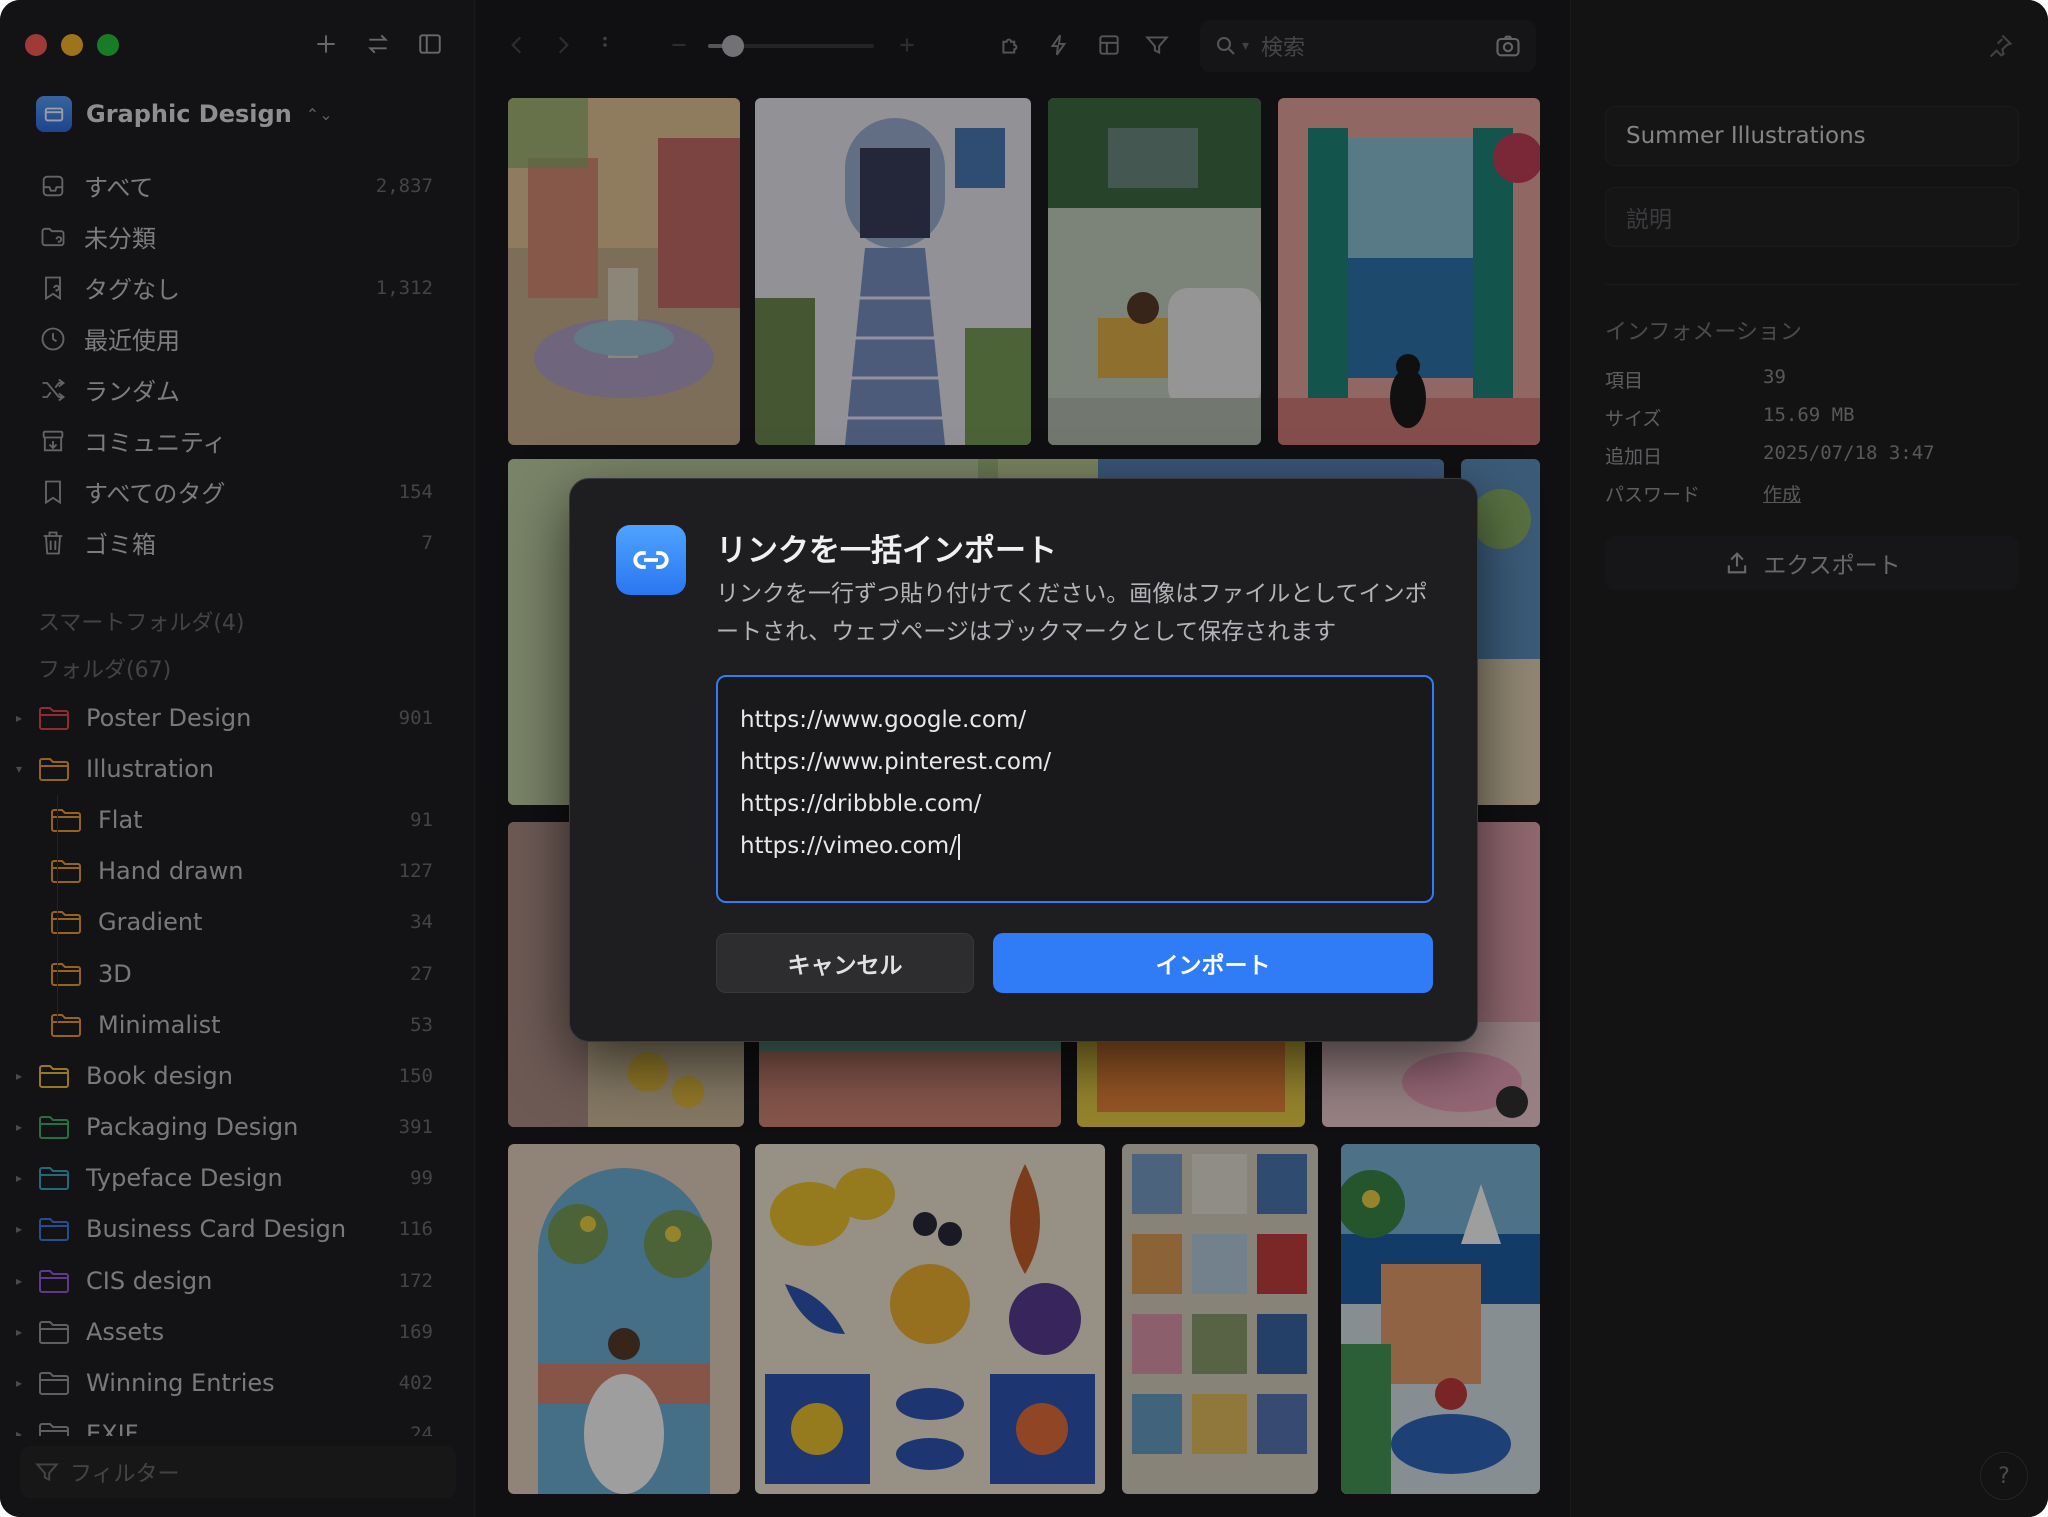 The image size is (2048, 1517). Describe the element at coordinates (883, 720) in the screenshot. I see `link-text: https://www.google.com/` at that location.